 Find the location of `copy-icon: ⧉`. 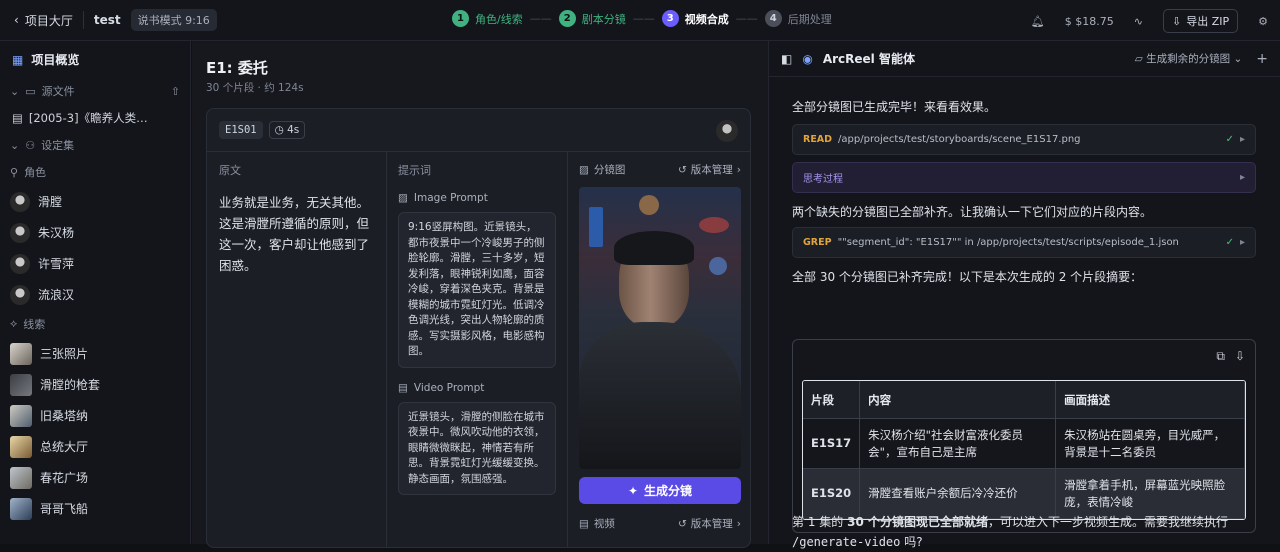

copy-icon: ⧉ is located at coordinates (1220, 356).